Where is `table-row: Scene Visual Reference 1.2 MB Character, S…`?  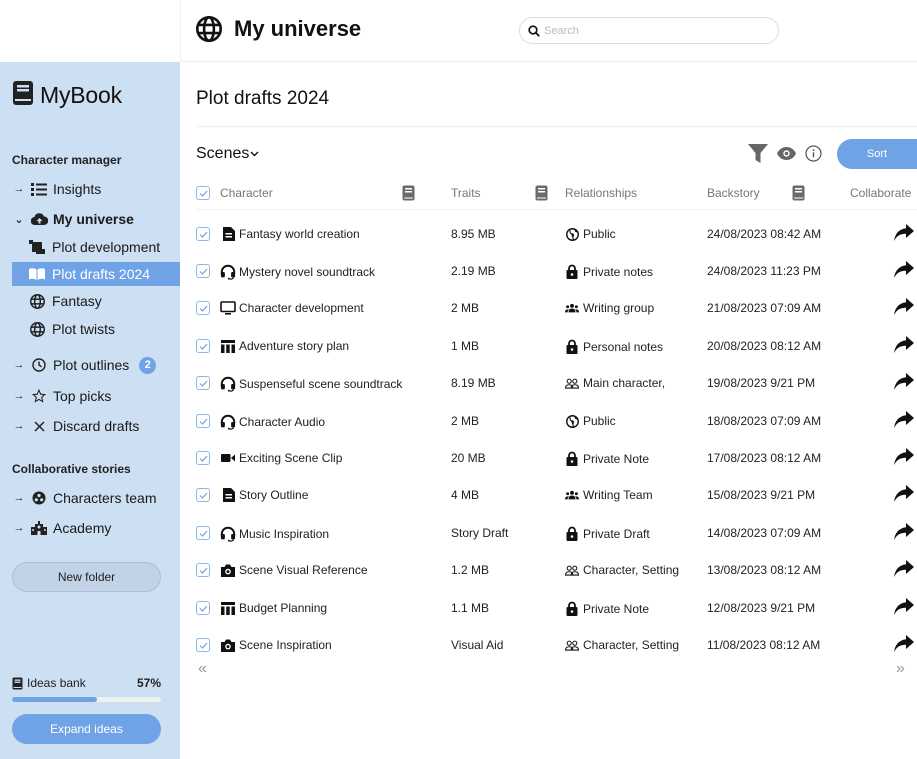
table-row: Scene Visual Reference 1.2 MB Character, S… is located at coordinates (556, 570).